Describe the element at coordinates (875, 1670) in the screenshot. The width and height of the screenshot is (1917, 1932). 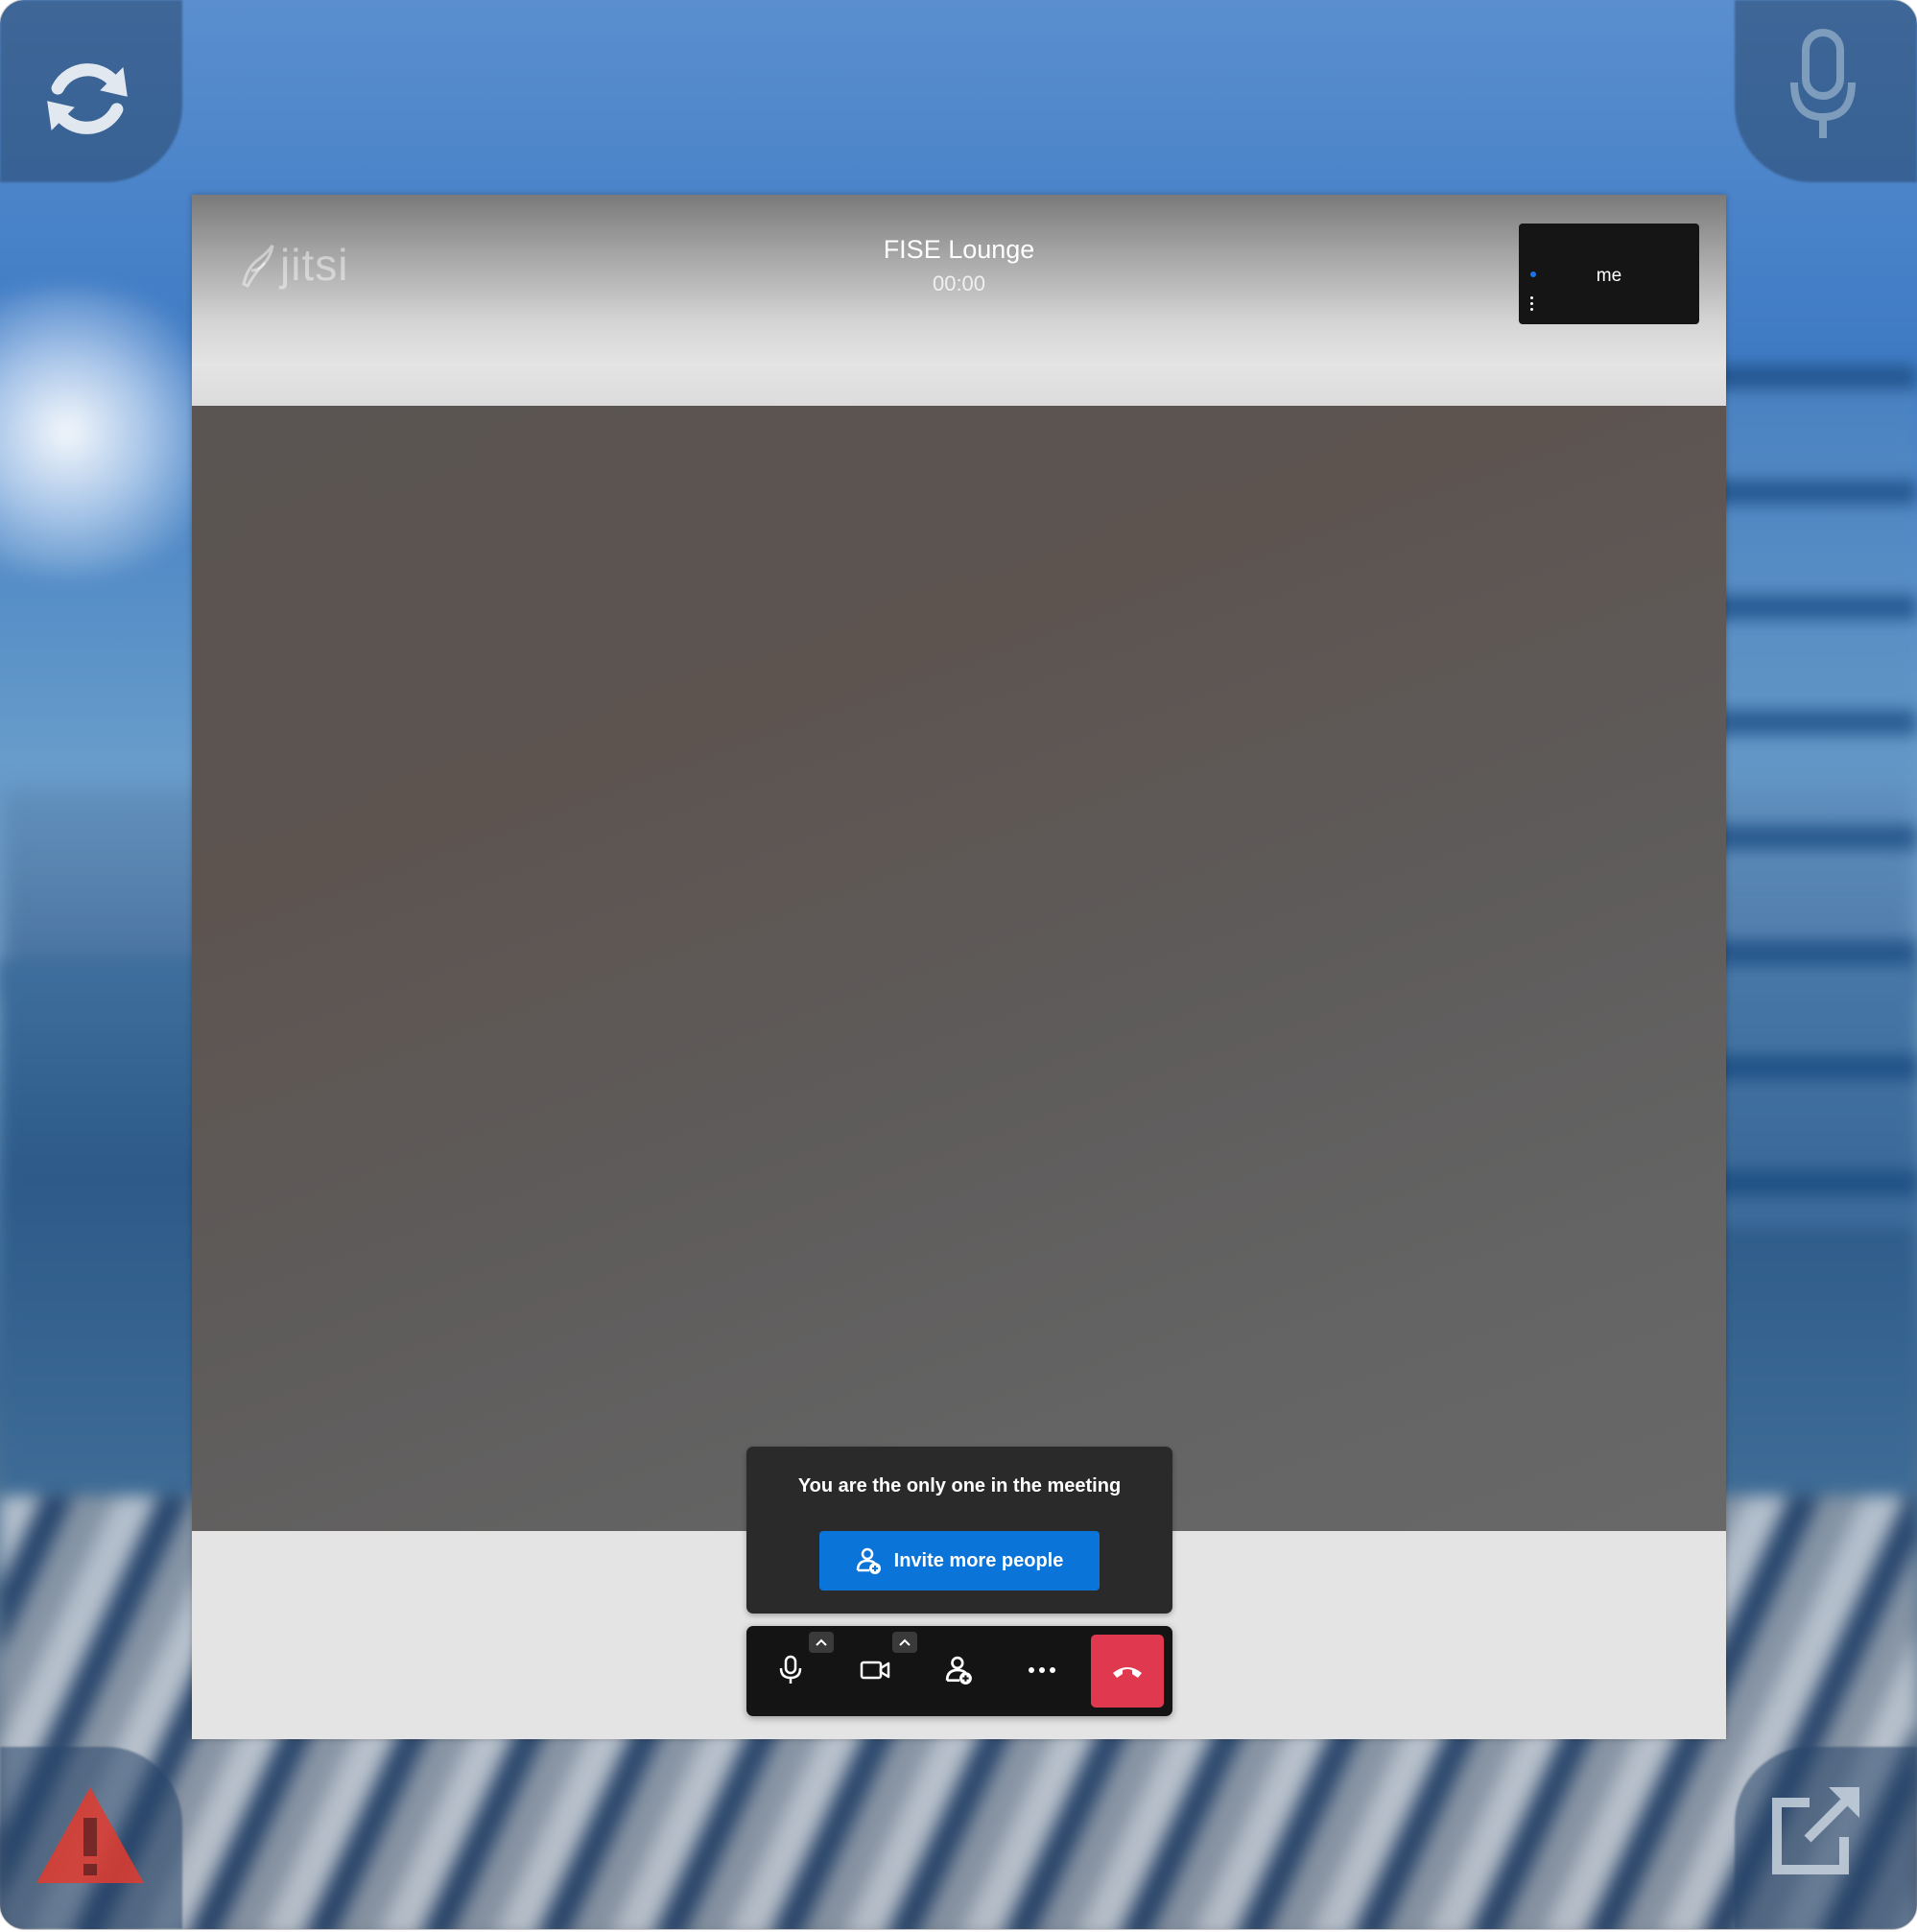
I see `camera-icon` at that location.